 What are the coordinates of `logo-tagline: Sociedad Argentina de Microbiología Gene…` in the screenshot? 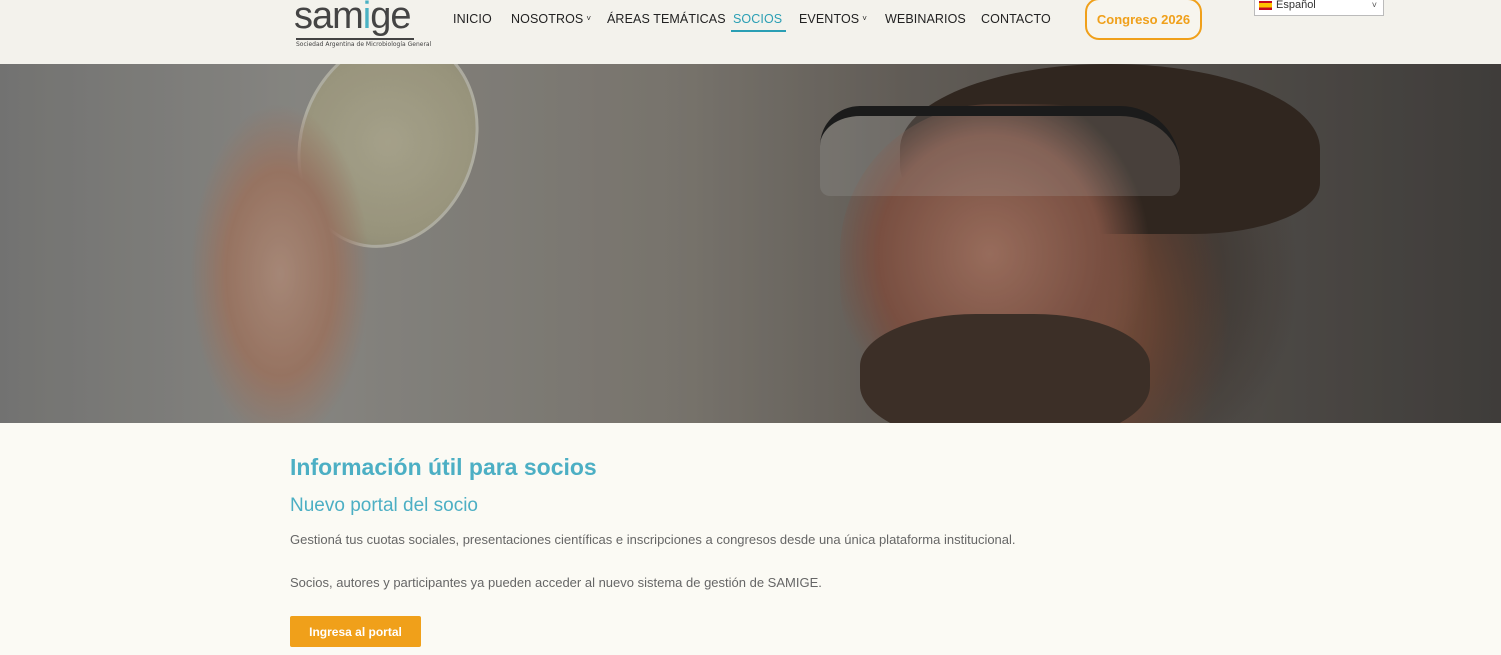 It's located at (364, 44).